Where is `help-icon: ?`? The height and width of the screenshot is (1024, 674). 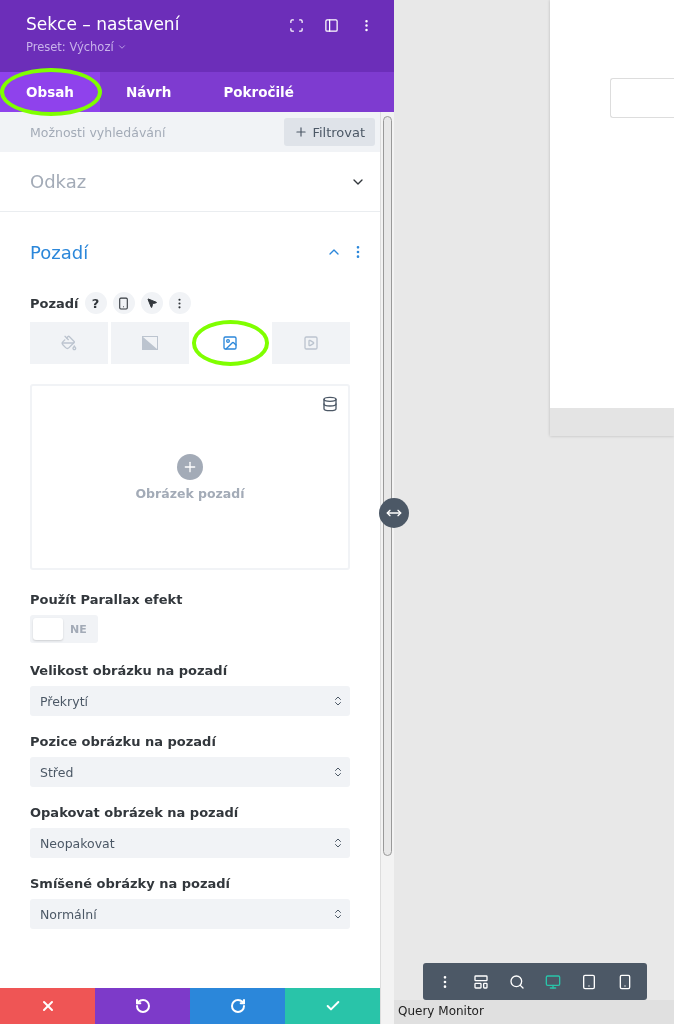
help-icon: ? is located at coordinates (95, 303).